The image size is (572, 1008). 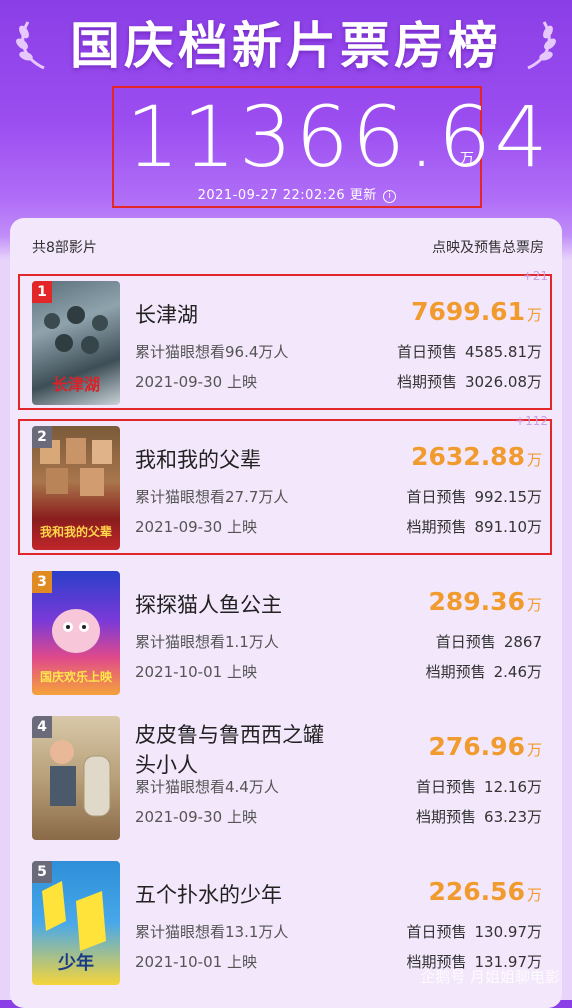 What do you see at coordinates (479, 817) in the screenshot?
I see `period-presale: 档期预售 63.23万` at bounding box center [479, 817].